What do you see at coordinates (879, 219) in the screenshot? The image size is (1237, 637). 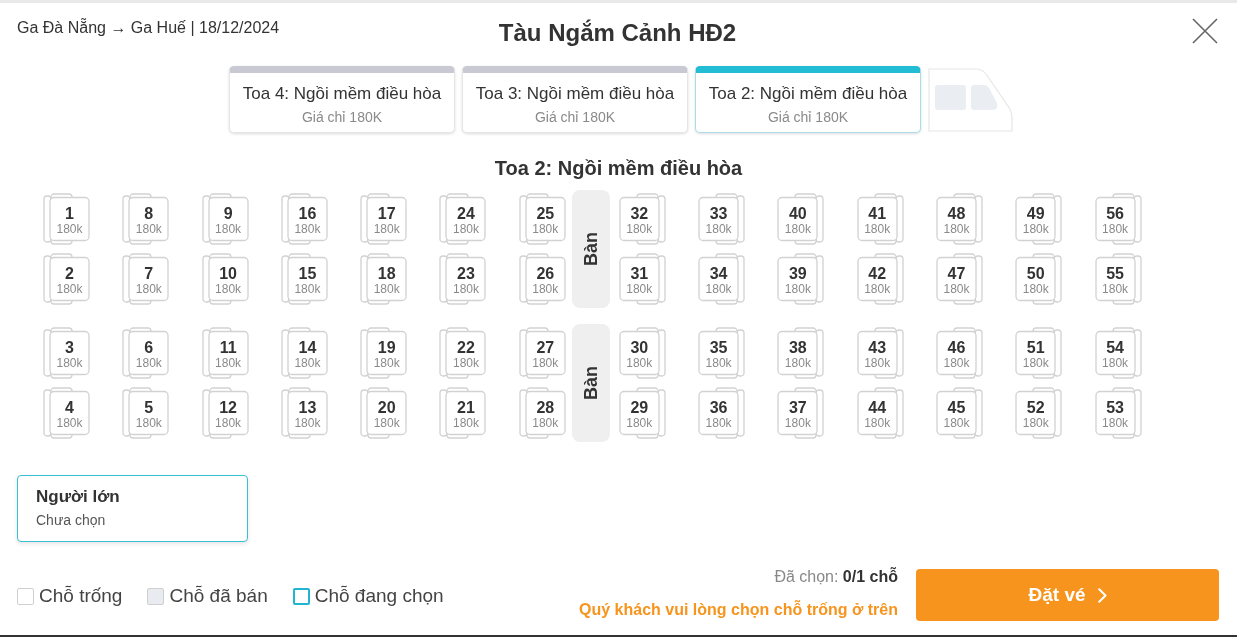 I see `seat: 41 180k` at bounding box center [879, 219].